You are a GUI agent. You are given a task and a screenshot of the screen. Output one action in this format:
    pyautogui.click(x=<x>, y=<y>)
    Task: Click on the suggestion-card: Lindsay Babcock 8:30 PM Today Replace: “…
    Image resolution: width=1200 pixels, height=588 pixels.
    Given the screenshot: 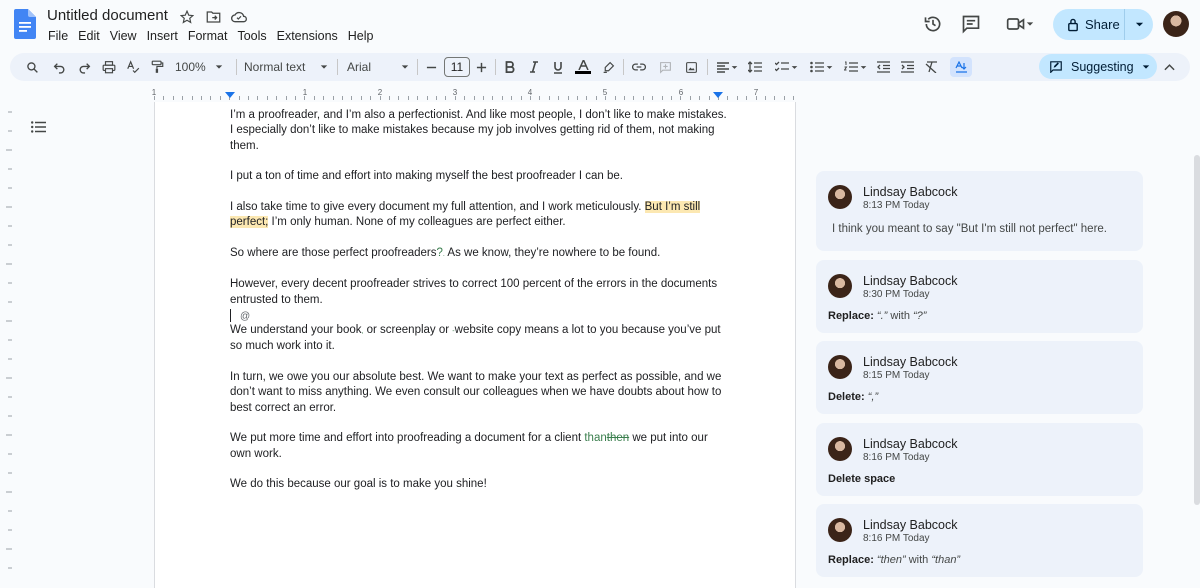 What is the action you would take?
    pyautogui.click(x=979, y=296)
    